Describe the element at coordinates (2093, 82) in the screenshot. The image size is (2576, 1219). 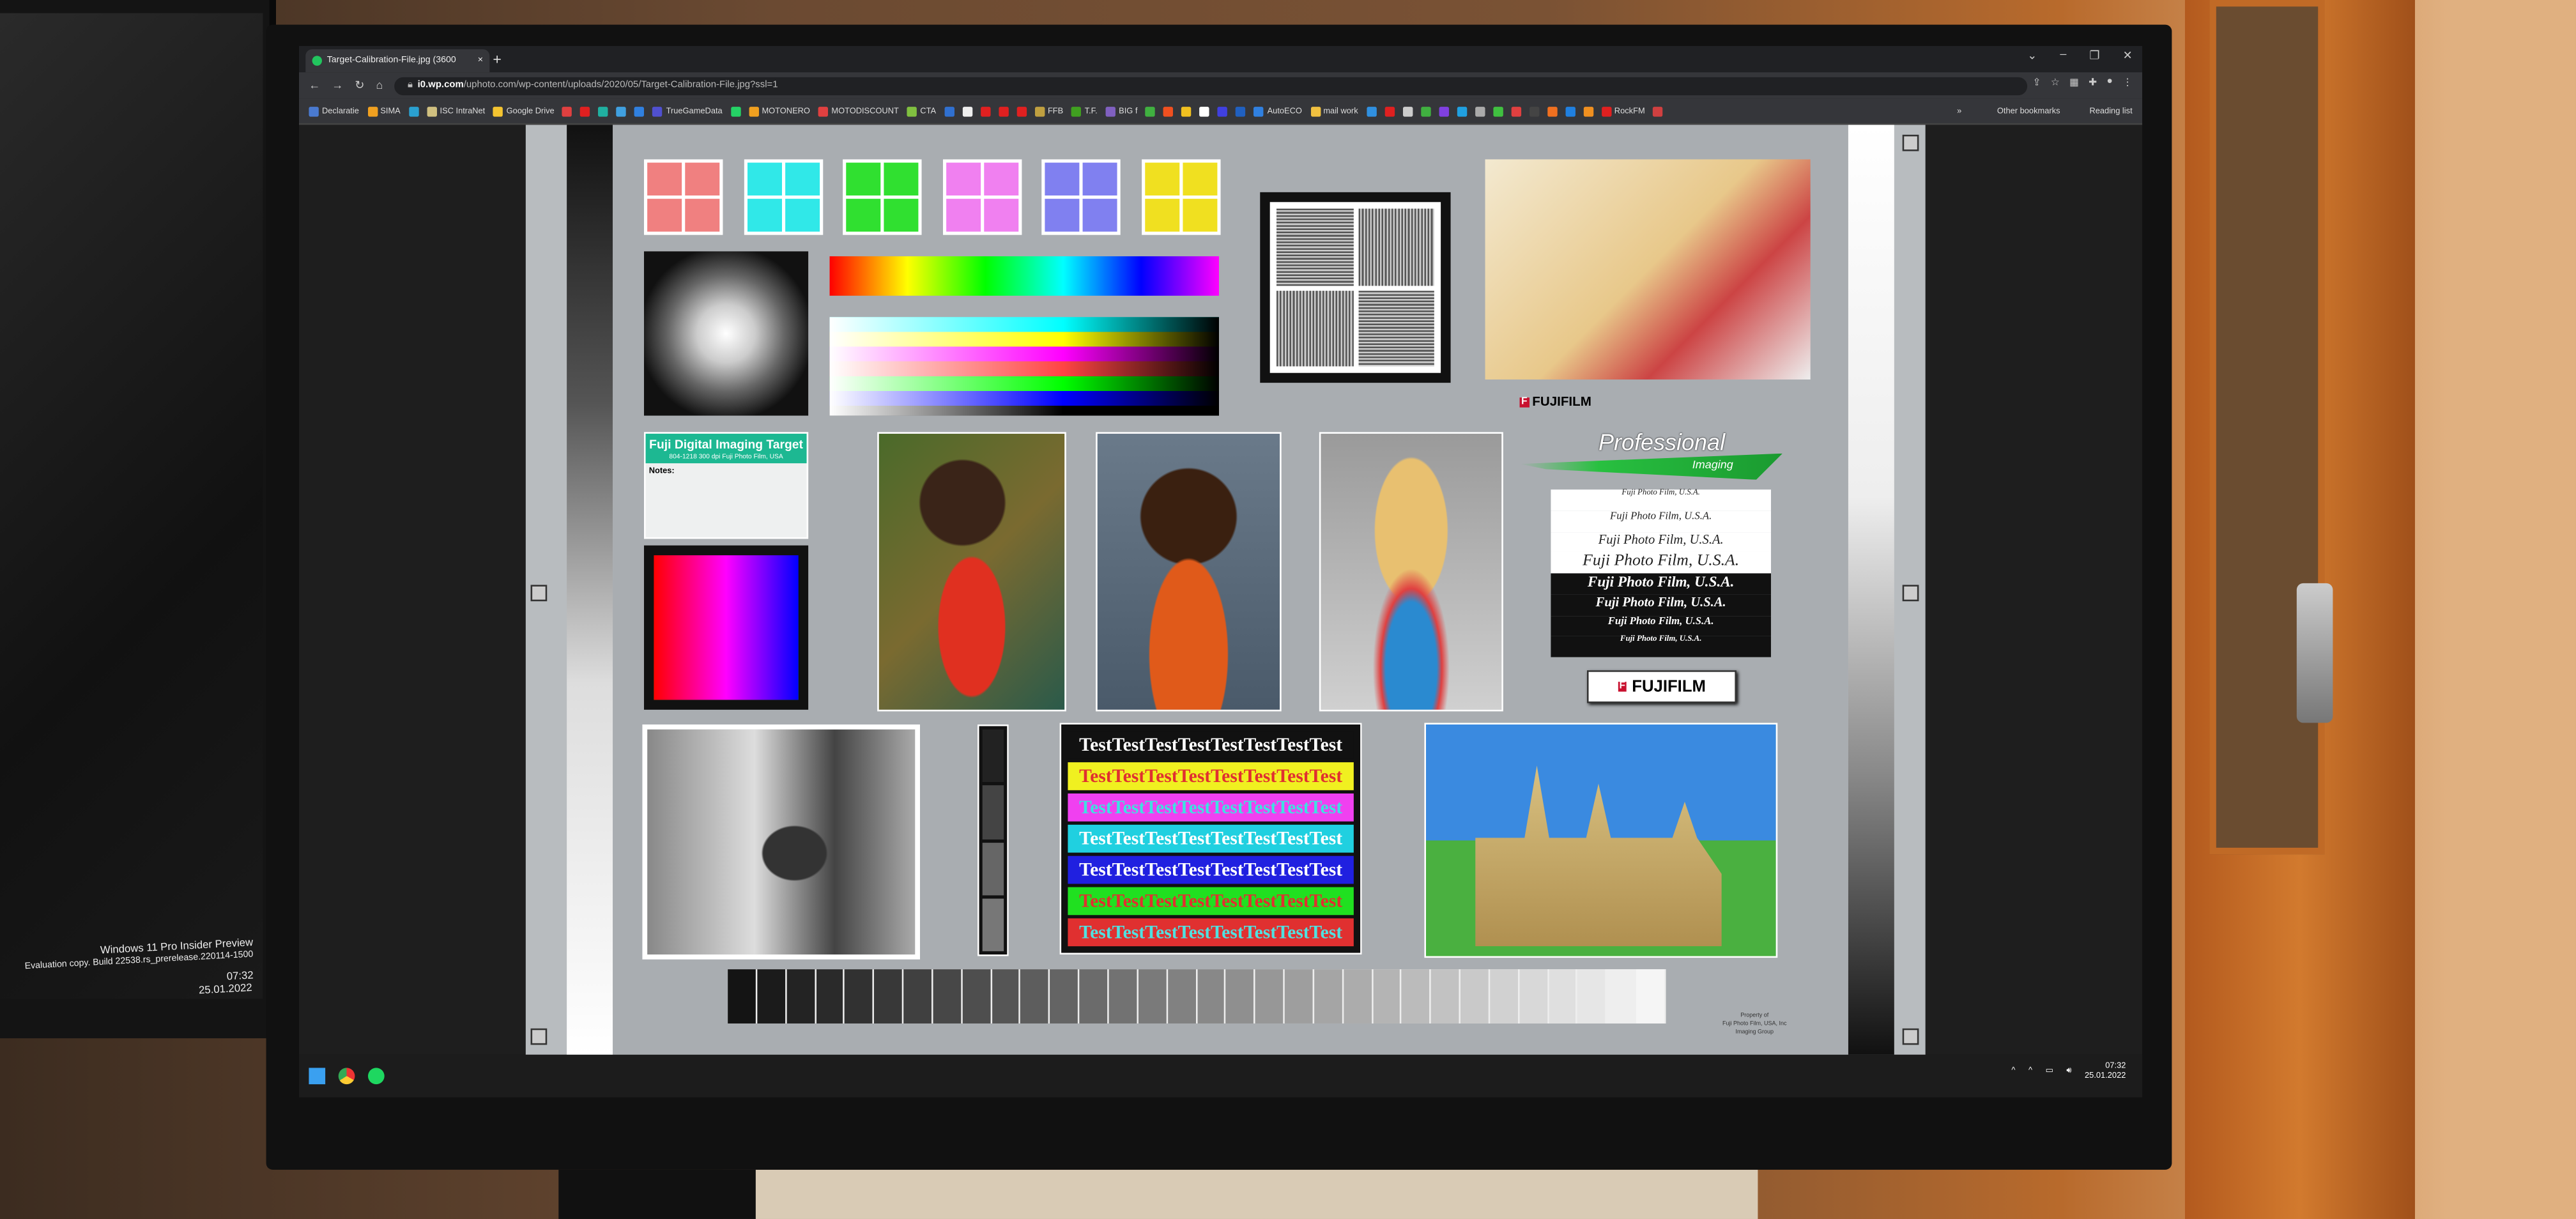
I see `puzzle-icon: ✚` at that location.